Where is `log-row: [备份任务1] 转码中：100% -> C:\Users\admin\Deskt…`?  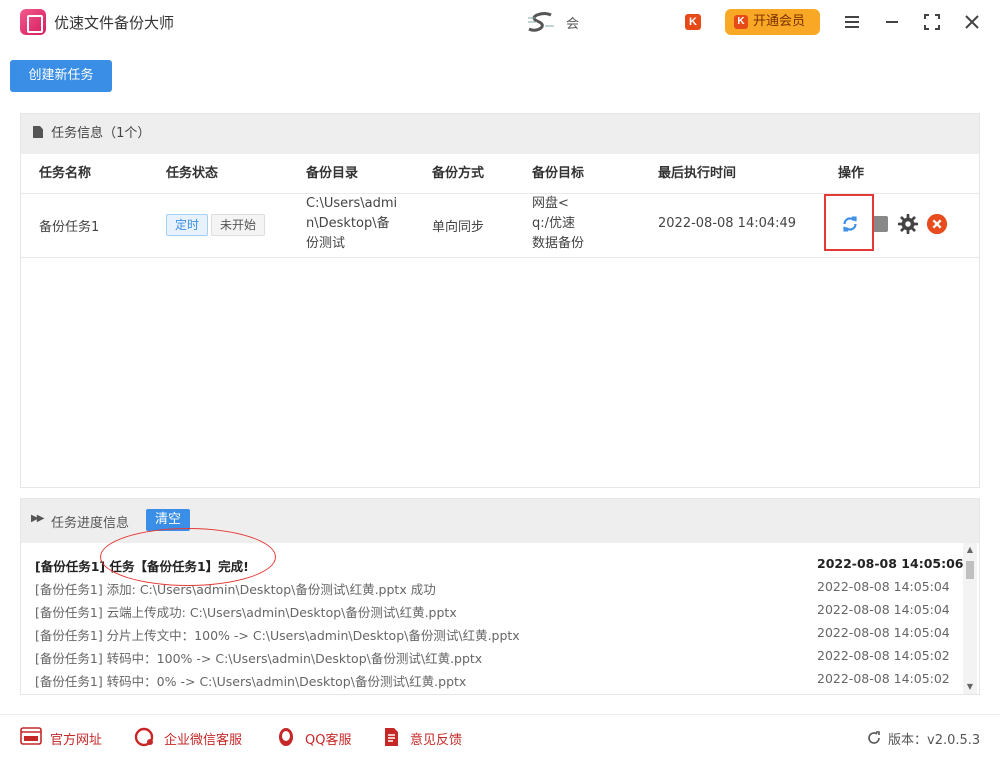
log-row: [备份任务1] 转码中：100% -> C:\Users\admin\Deskt… is located at coordinates (492, 659).